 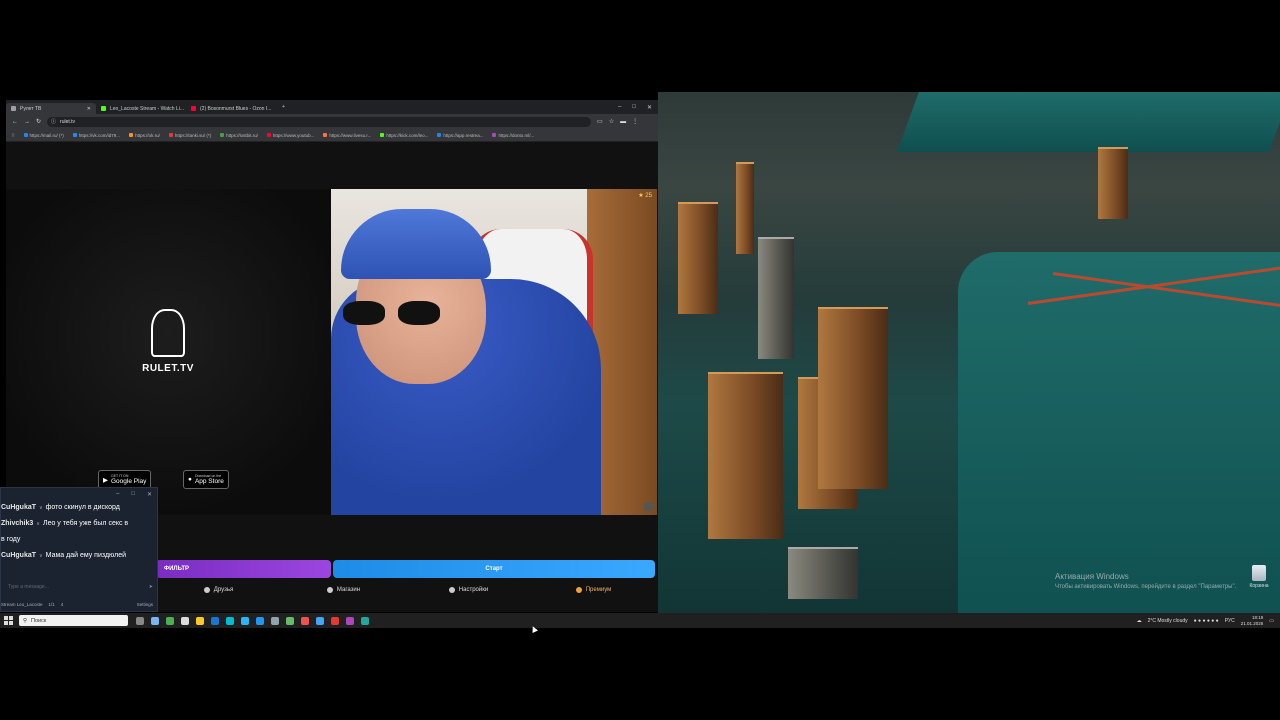 I want to click on filter-button: ФИЛЬТР, so click(x=243, y=569).